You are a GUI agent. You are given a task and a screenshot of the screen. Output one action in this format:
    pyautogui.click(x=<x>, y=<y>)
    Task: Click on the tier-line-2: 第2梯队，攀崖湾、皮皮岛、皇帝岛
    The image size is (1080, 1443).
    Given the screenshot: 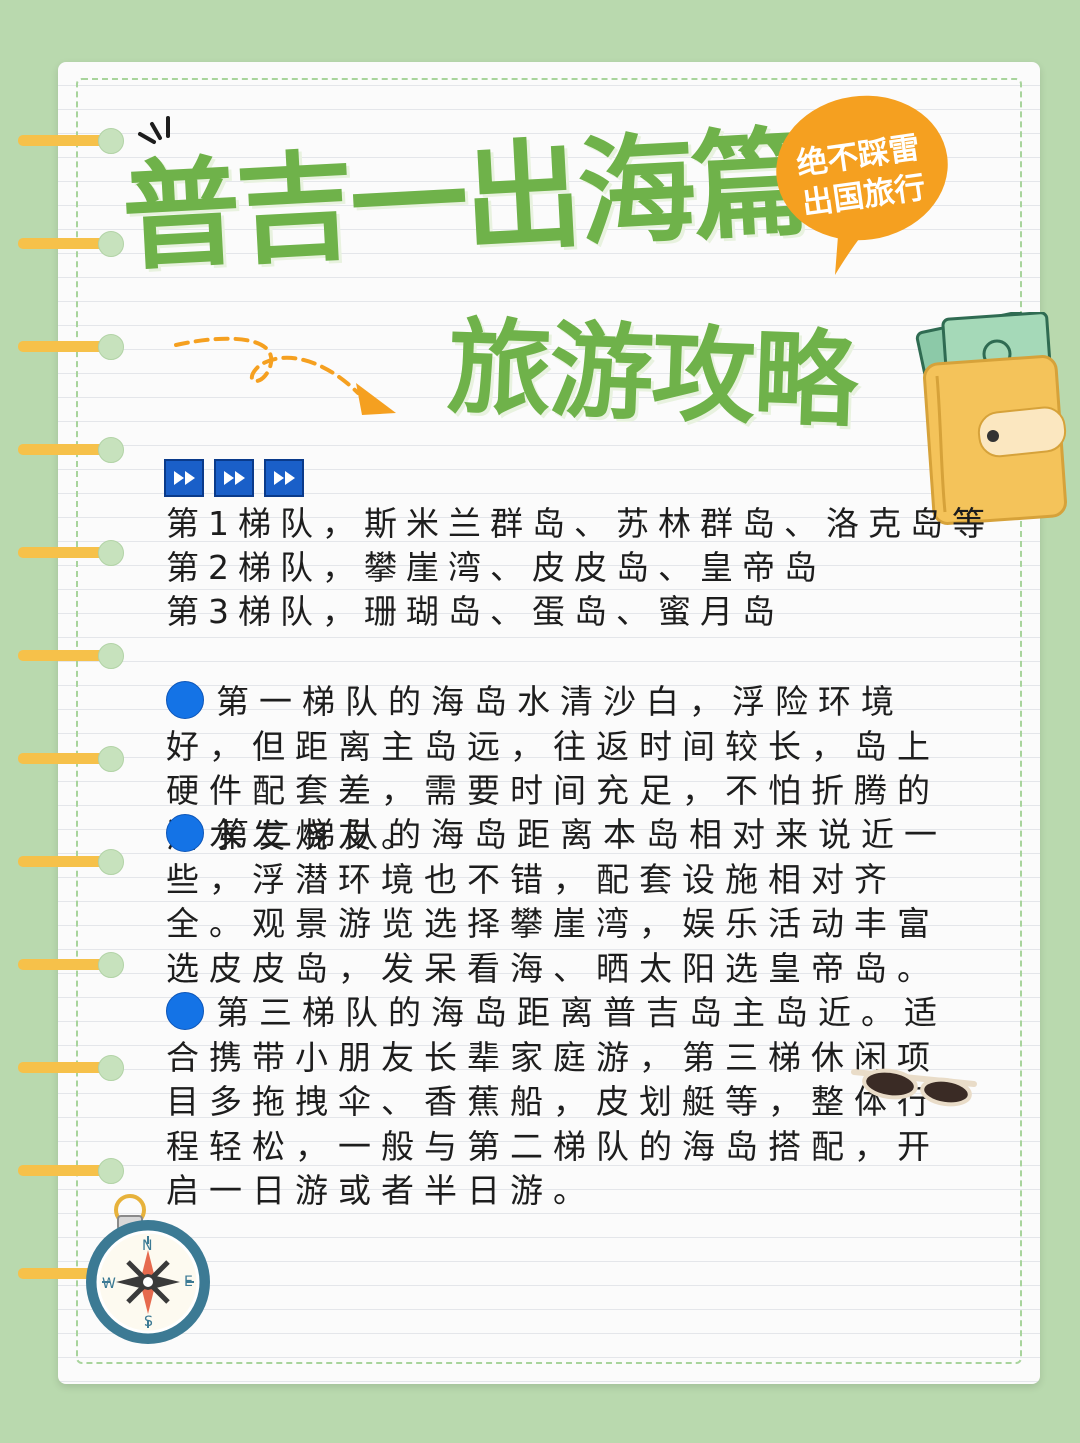 What is the action you would take?
    pyautogui.click(x=496, y=567)
    